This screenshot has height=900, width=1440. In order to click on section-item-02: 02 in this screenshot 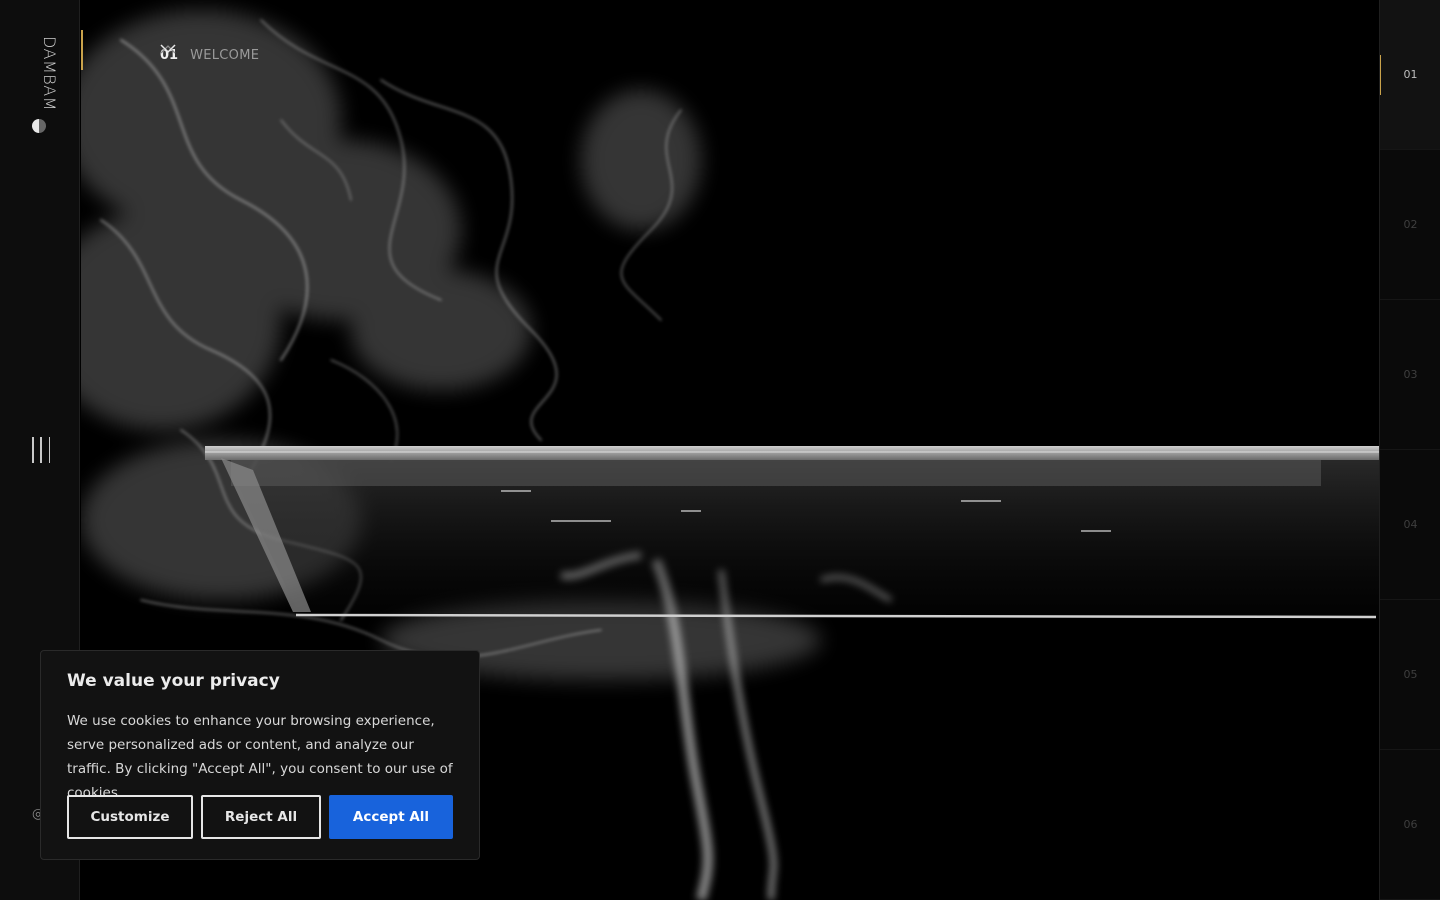, I will do `click(1410, 225)`.